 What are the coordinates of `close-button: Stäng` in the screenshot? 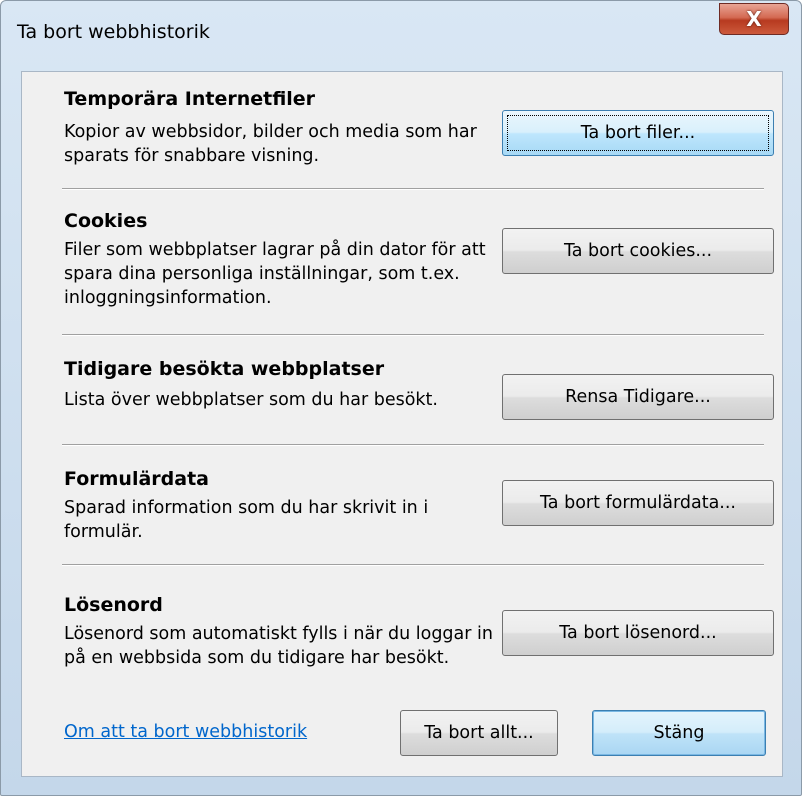 It's located at (679, 733).